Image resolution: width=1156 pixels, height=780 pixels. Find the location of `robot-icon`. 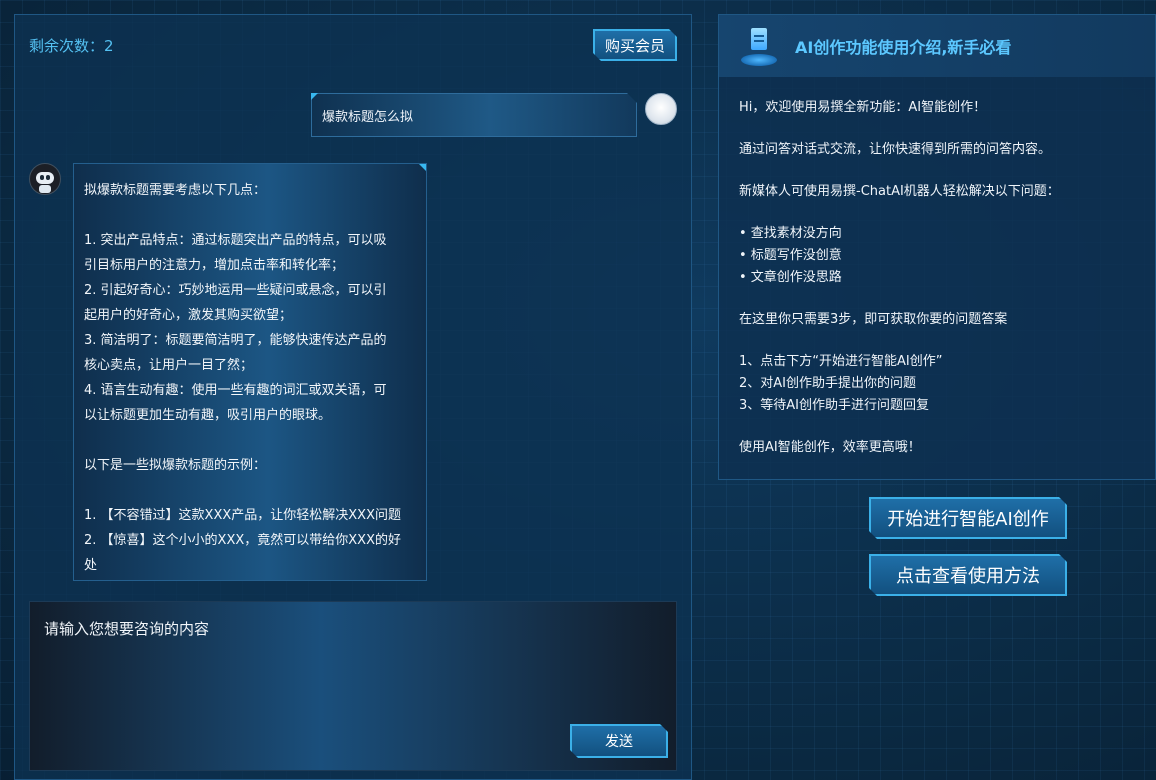

robot-icon is located at coordinates (45, 178).